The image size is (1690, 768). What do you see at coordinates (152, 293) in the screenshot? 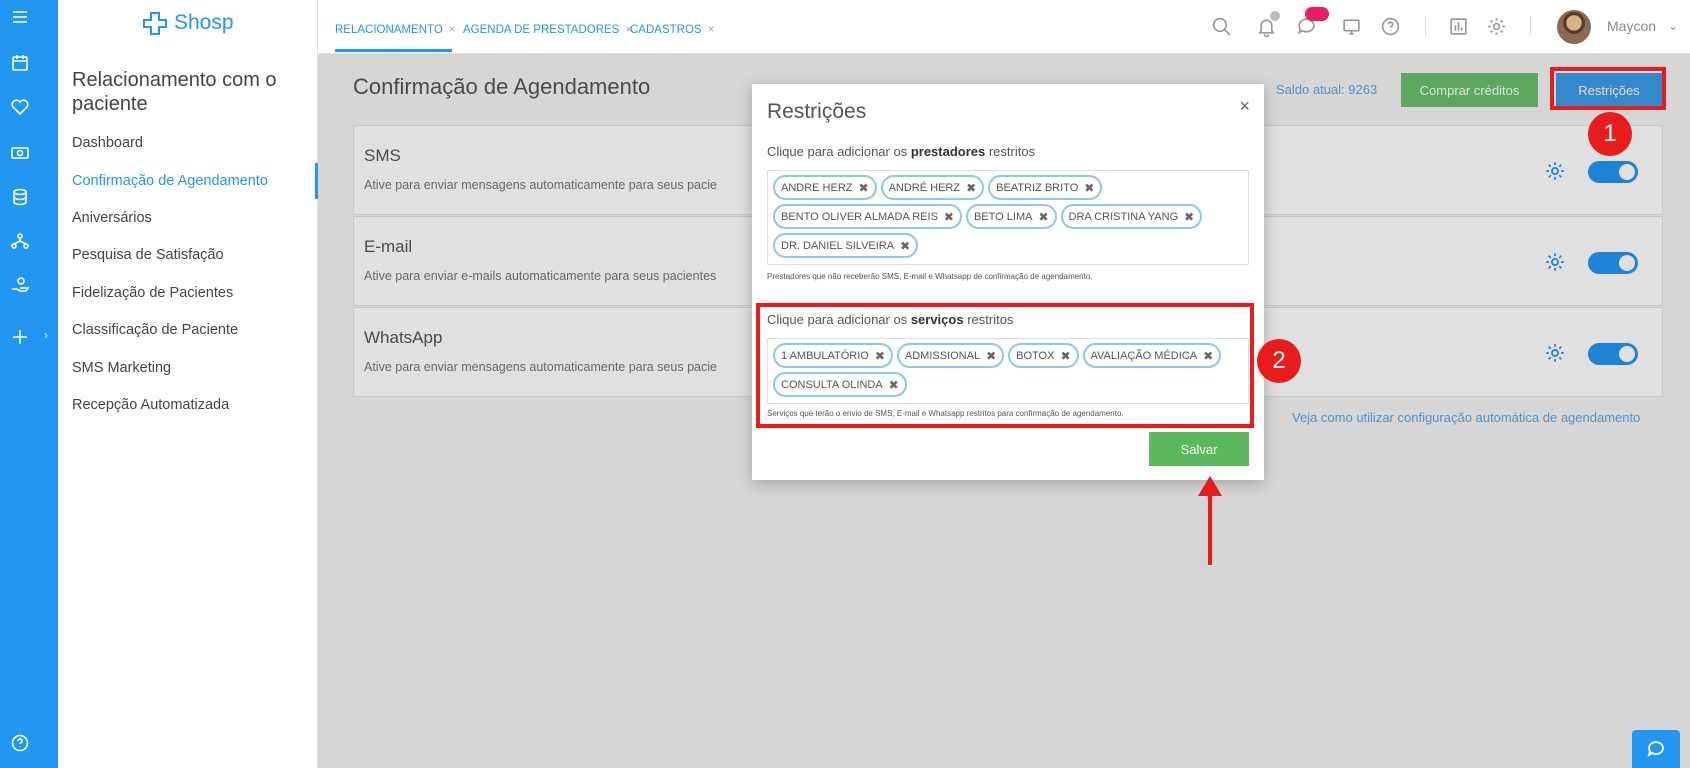
I see `nav-item-fidelizacao: Fidelização de Pacientes` at bounding box center [152, 293].